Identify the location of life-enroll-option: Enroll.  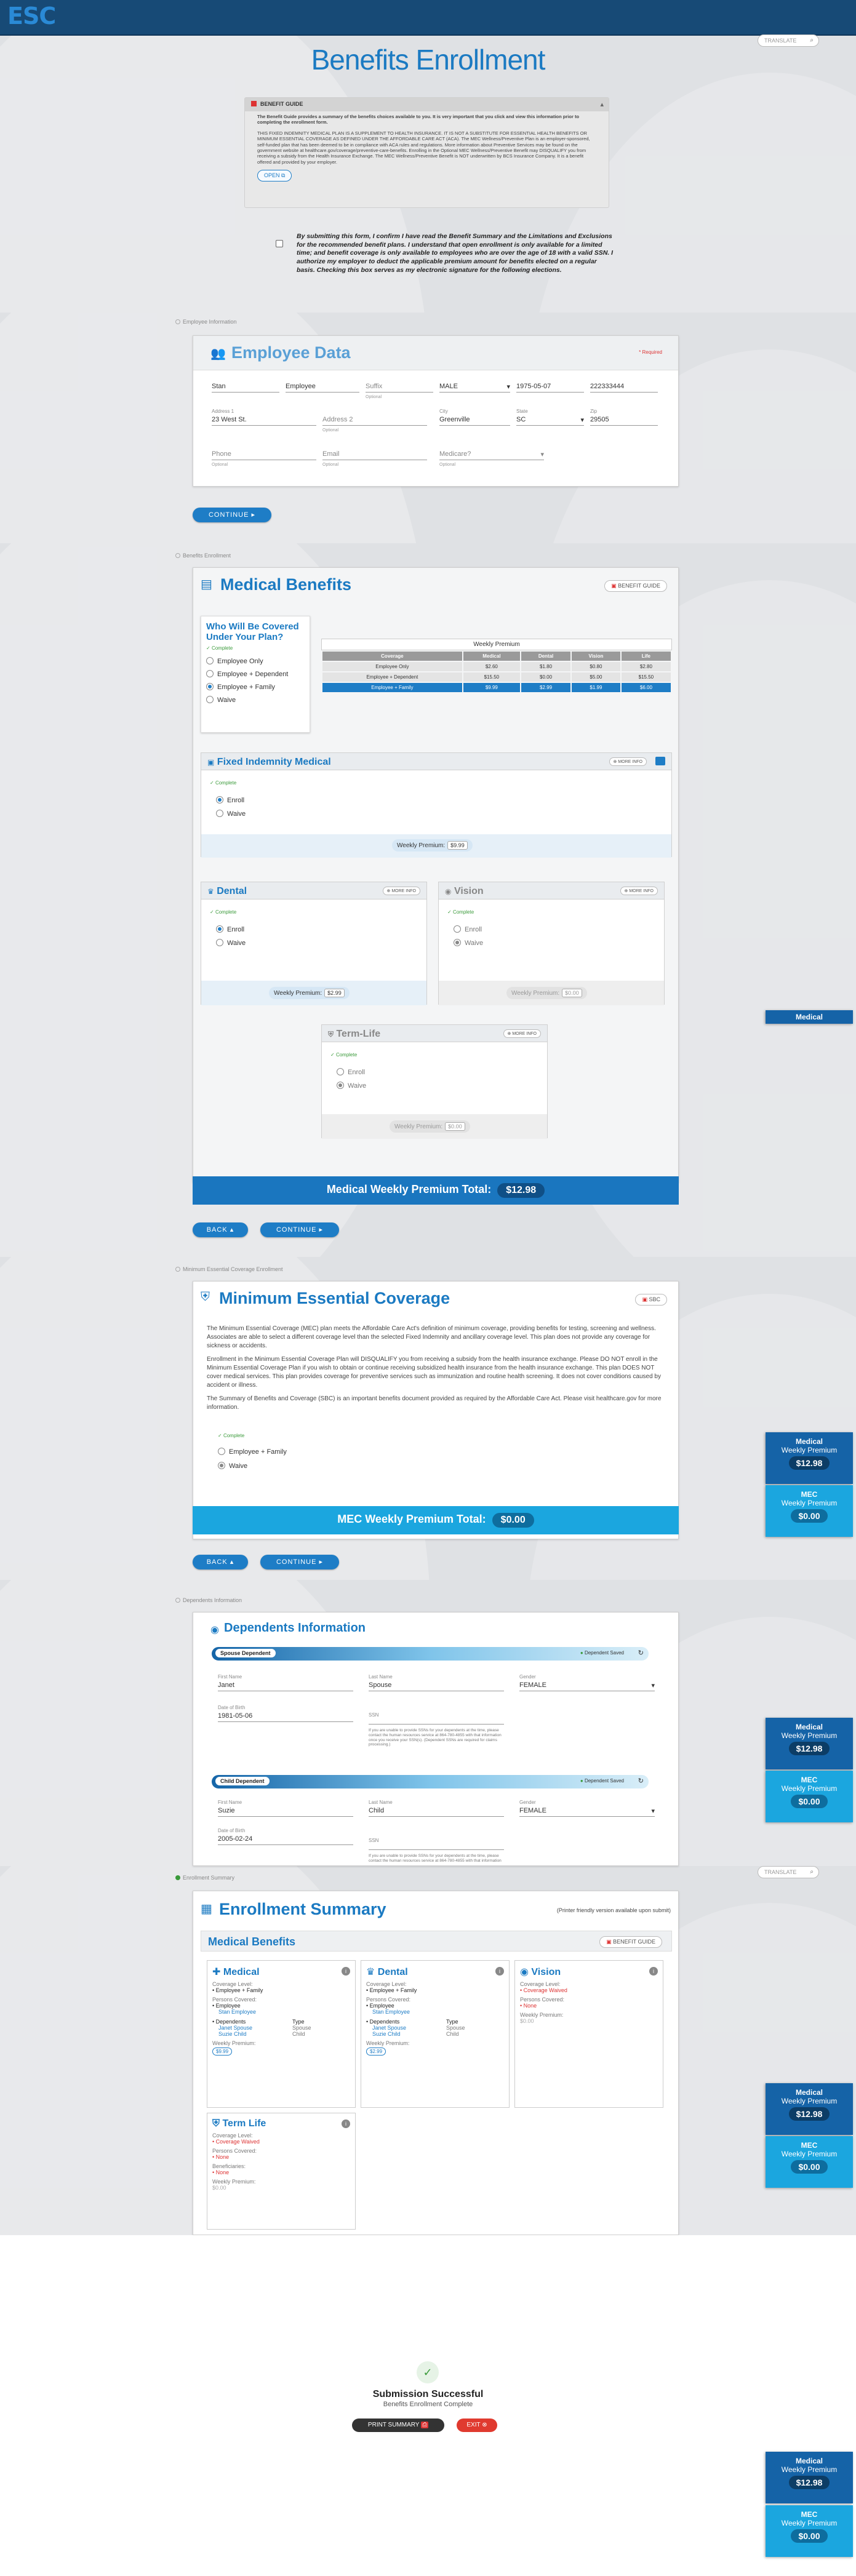
(351, 1072).